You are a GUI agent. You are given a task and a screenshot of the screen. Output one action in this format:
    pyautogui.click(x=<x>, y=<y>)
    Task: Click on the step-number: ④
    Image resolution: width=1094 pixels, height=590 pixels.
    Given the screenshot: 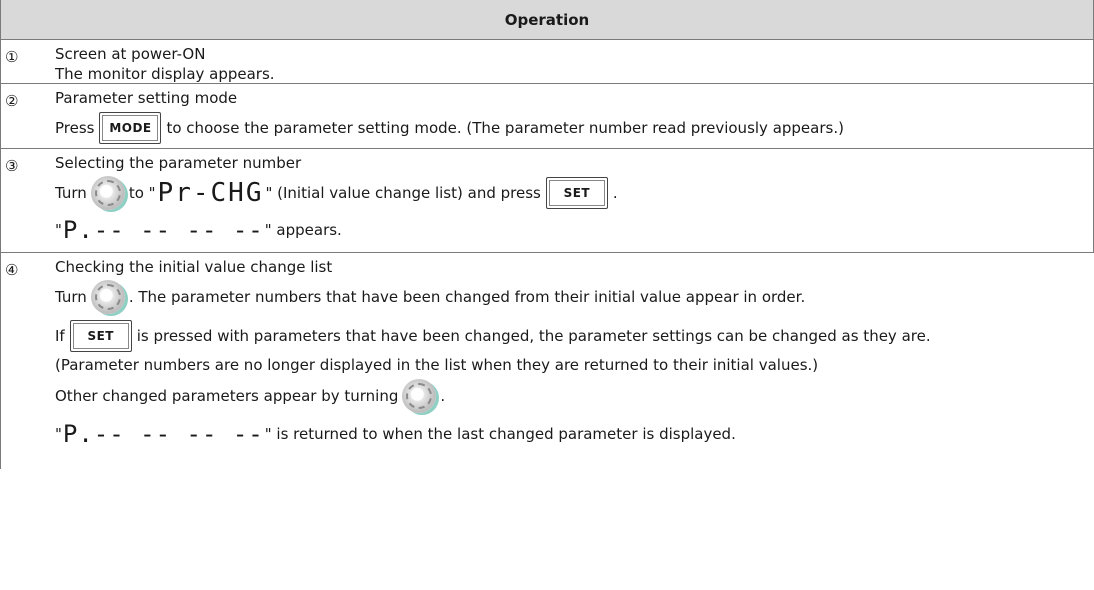 What is the action you would take?
    pyautogui.click(x=12, y=270)
    